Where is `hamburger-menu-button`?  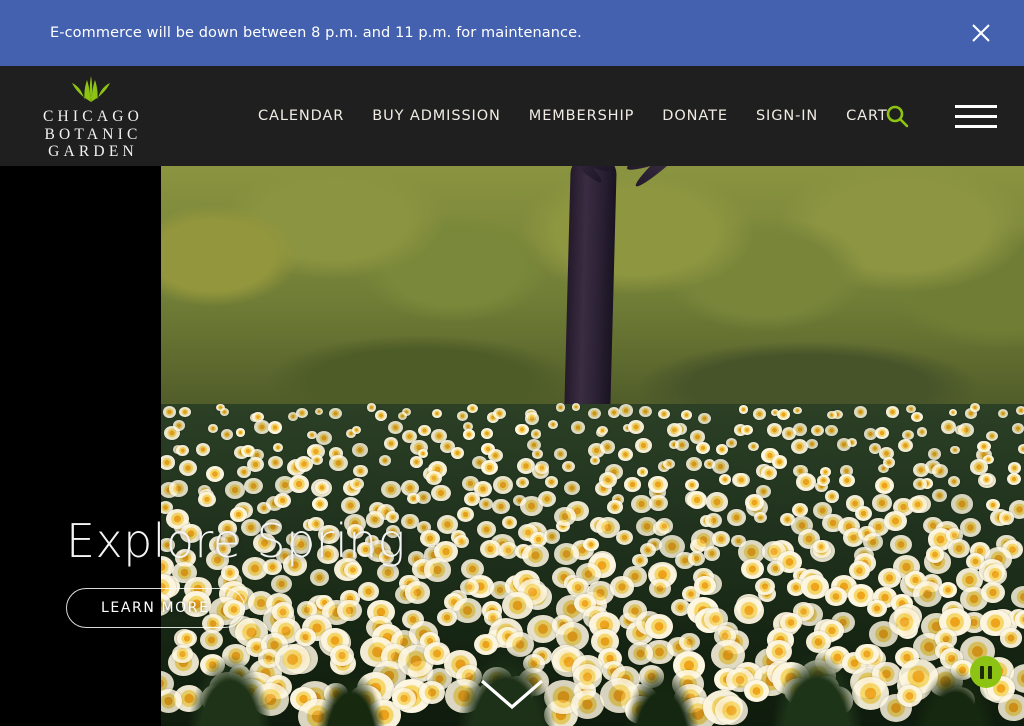
hamburger-menu-button is located at coordinates (976, 116).